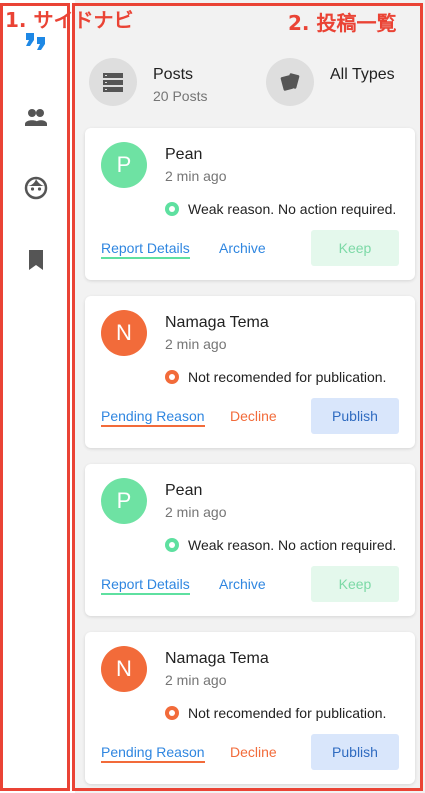 Image resolution: width=425 pixels, height=793 pixels. I want to click on sidebar-annotation: 1. サイドナビ, so click(69, 20).